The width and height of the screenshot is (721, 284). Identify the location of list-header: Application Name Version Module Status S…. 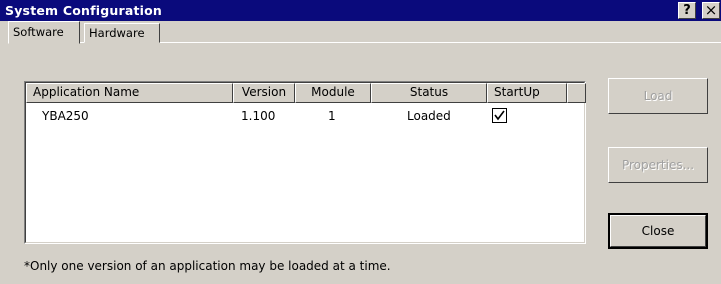
(306, 93).